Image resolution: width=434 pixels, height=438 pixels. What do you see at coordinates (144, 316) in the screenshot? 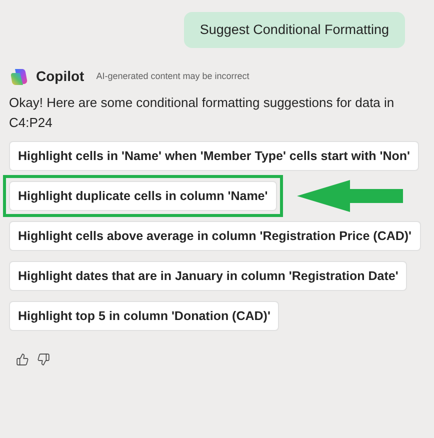
I see `suggestion-button: Highlight top 5 in column 'Donation (CAD)'` at bounding box center [144, 316].